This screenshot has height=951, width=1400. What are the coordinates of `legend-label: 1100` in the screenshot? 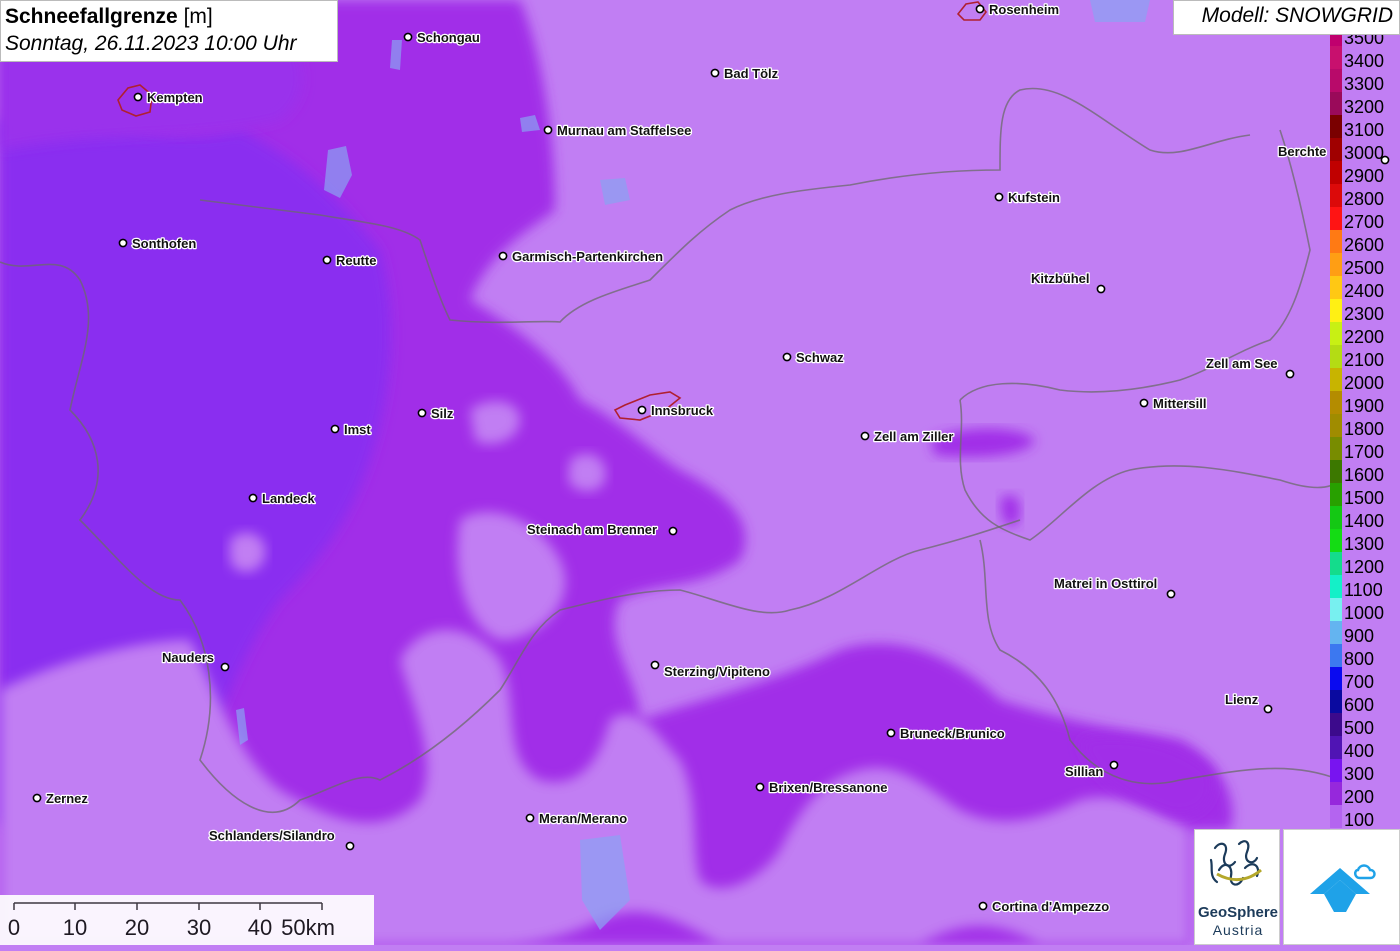 It's located at (1363, 590).